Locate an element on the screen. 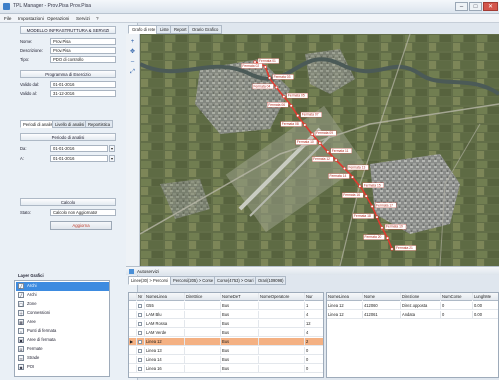  table-row: LAM Blu Bus 4 is located at coordinates (226, 315).